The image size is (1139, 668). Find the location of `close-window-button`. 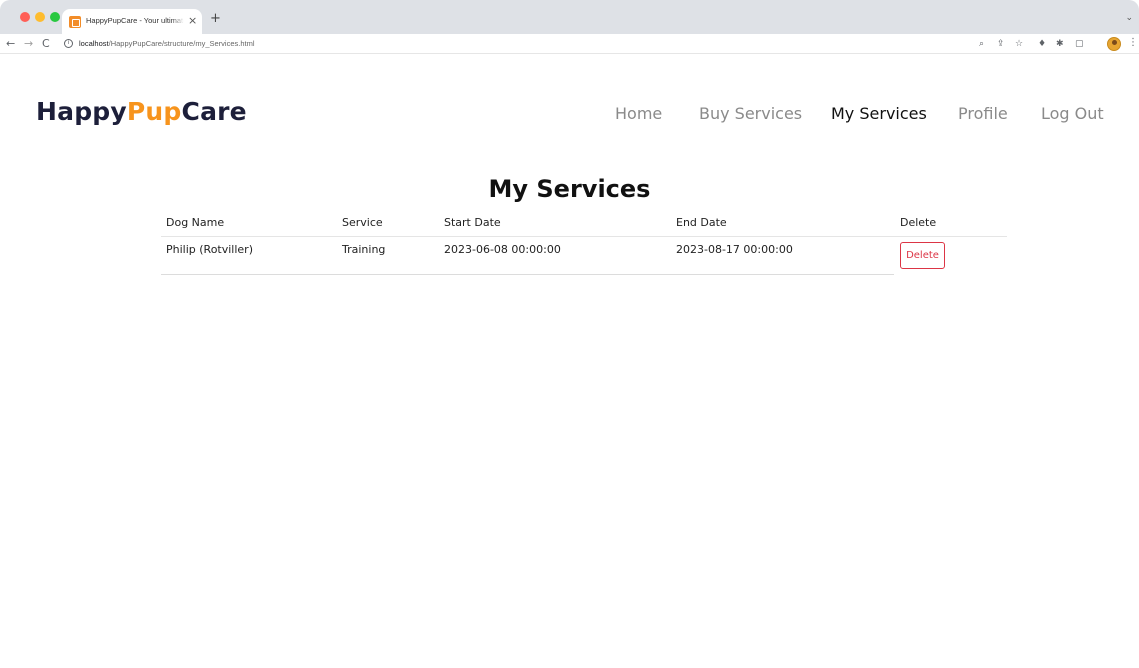

close-window-button is located at coordinates (25, 17).